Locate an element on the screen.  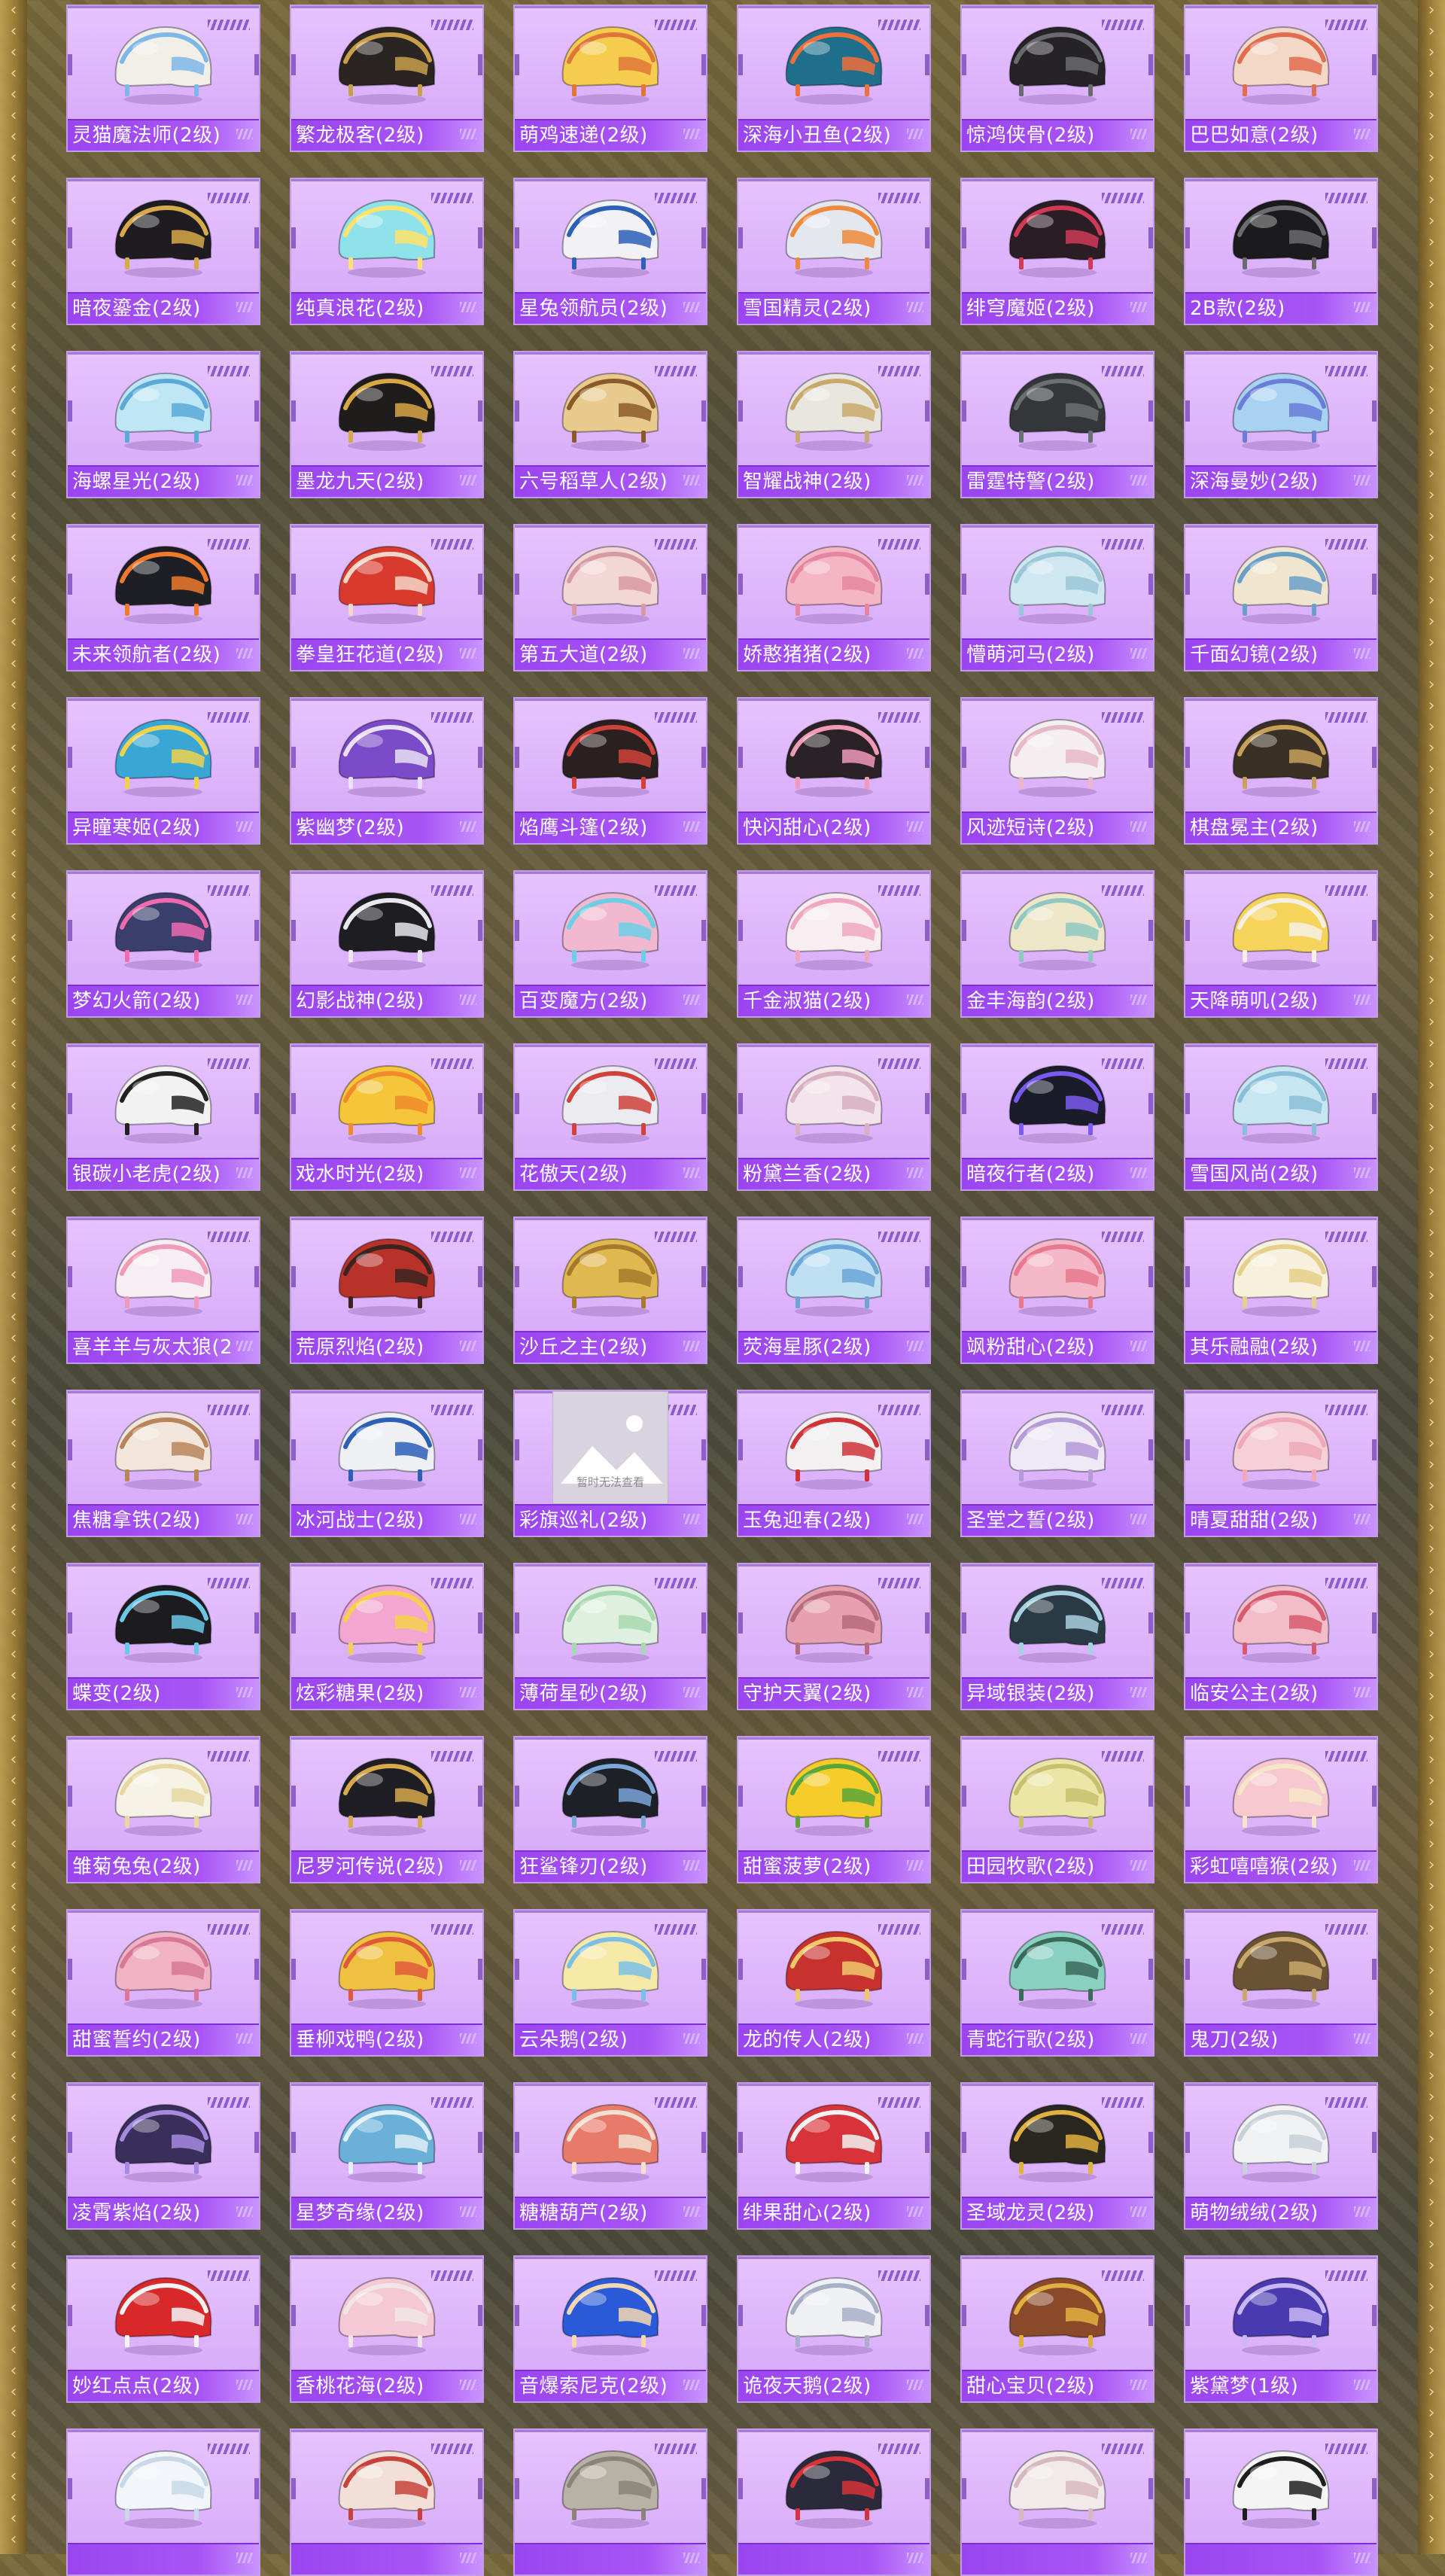
helmet-skin-card: 荧海星豚(2级) is located at coordinates (834, 1290).